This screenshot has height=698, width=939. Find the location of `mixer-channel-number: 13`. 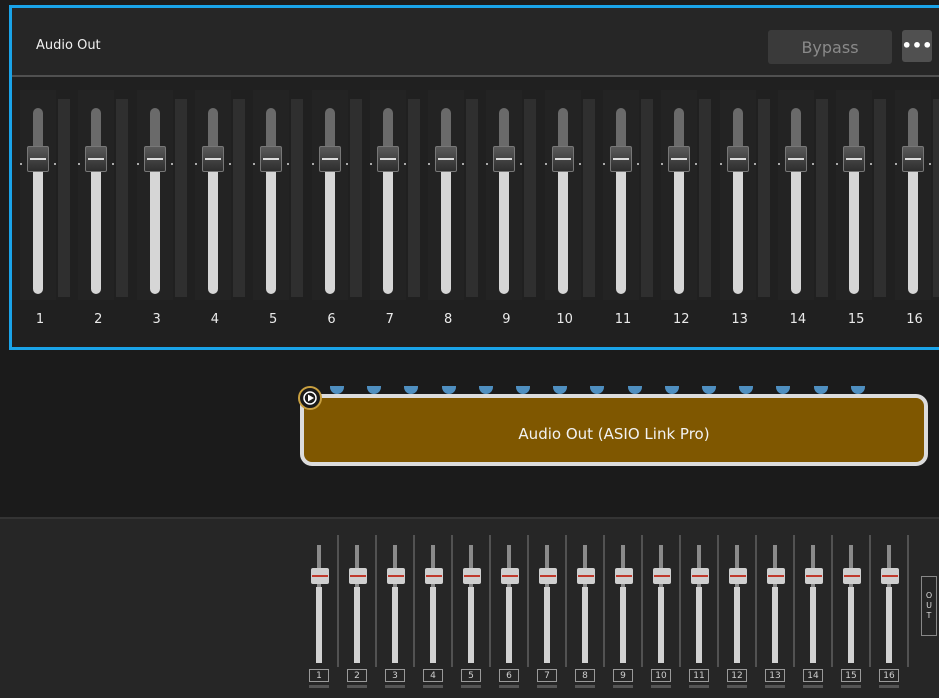

mixer-channel-number: 13 is located at coordinates (775, 675).